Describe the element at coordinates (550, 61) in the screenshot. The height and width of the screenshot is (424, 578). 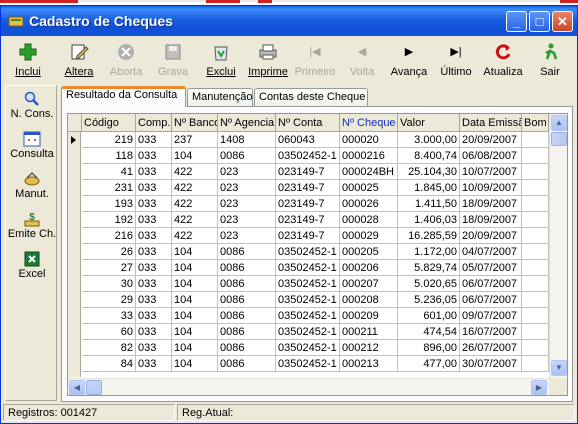
I see `sair-button: Sair` at that location.